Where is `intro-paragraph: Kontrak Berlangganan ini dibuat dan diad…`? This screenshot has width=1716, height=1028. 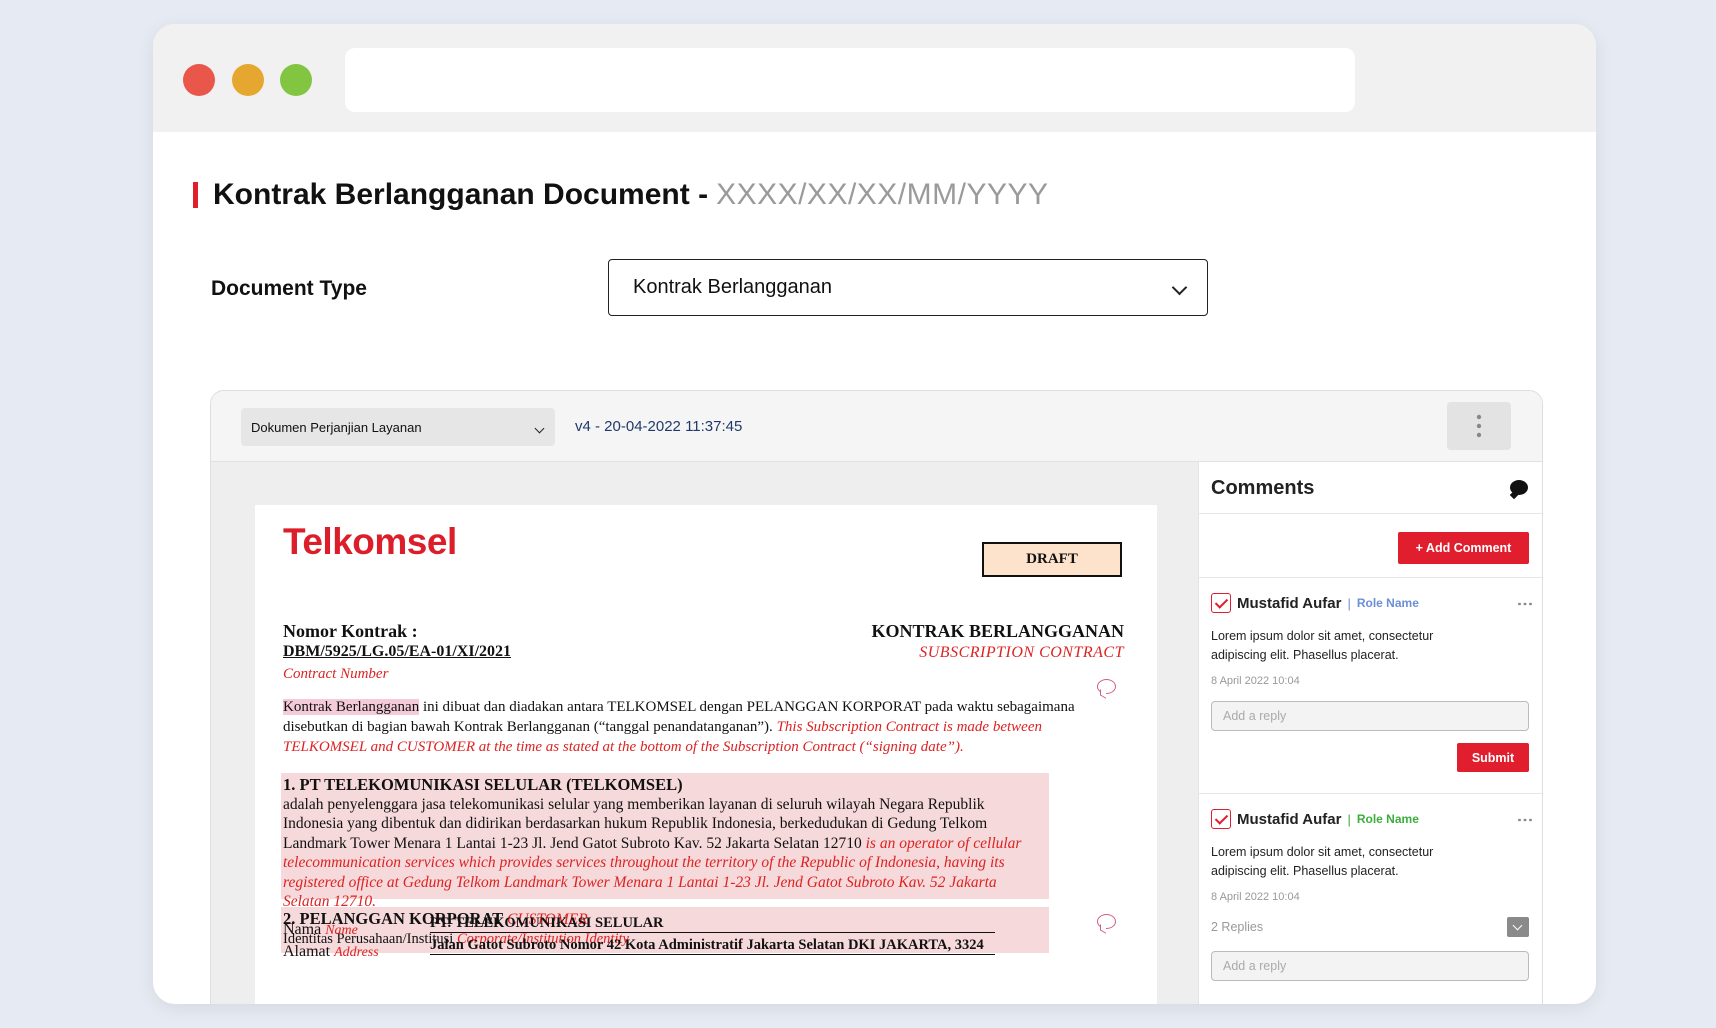 intro-paragraph: Kontrak Berlangganan ini dibuat dan diad… is located at coordinates (693, 727).